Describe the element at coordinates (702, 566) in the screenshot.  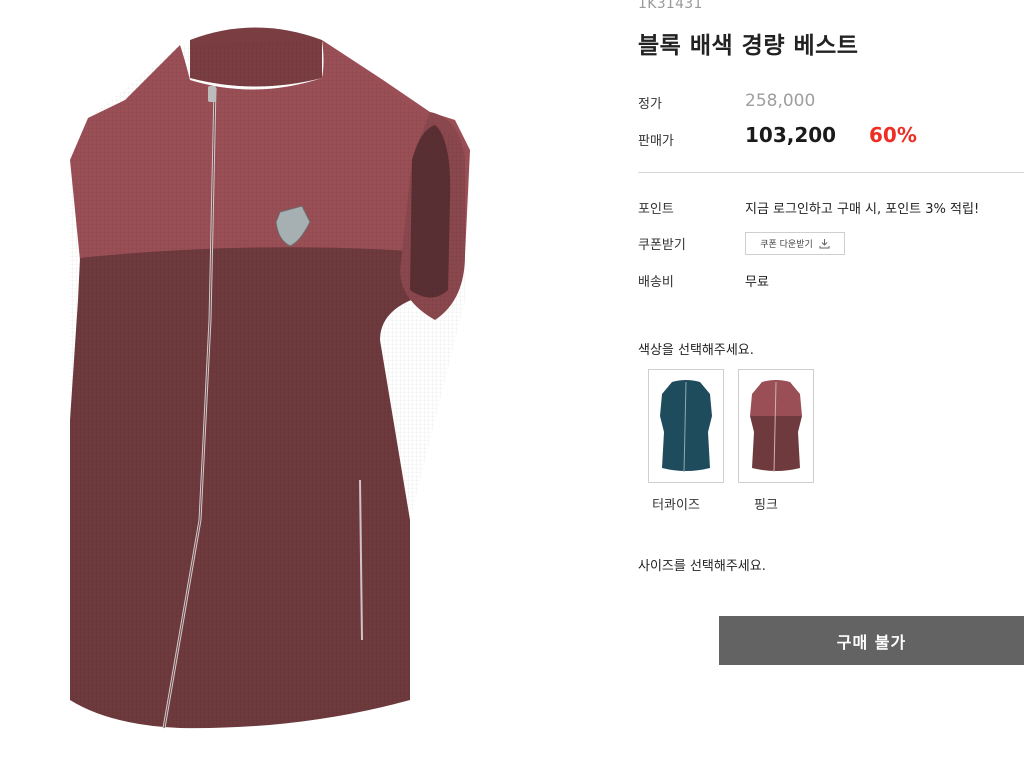
I see `size-select-prompt: 사이즈를 선택해주세요.` at that location.